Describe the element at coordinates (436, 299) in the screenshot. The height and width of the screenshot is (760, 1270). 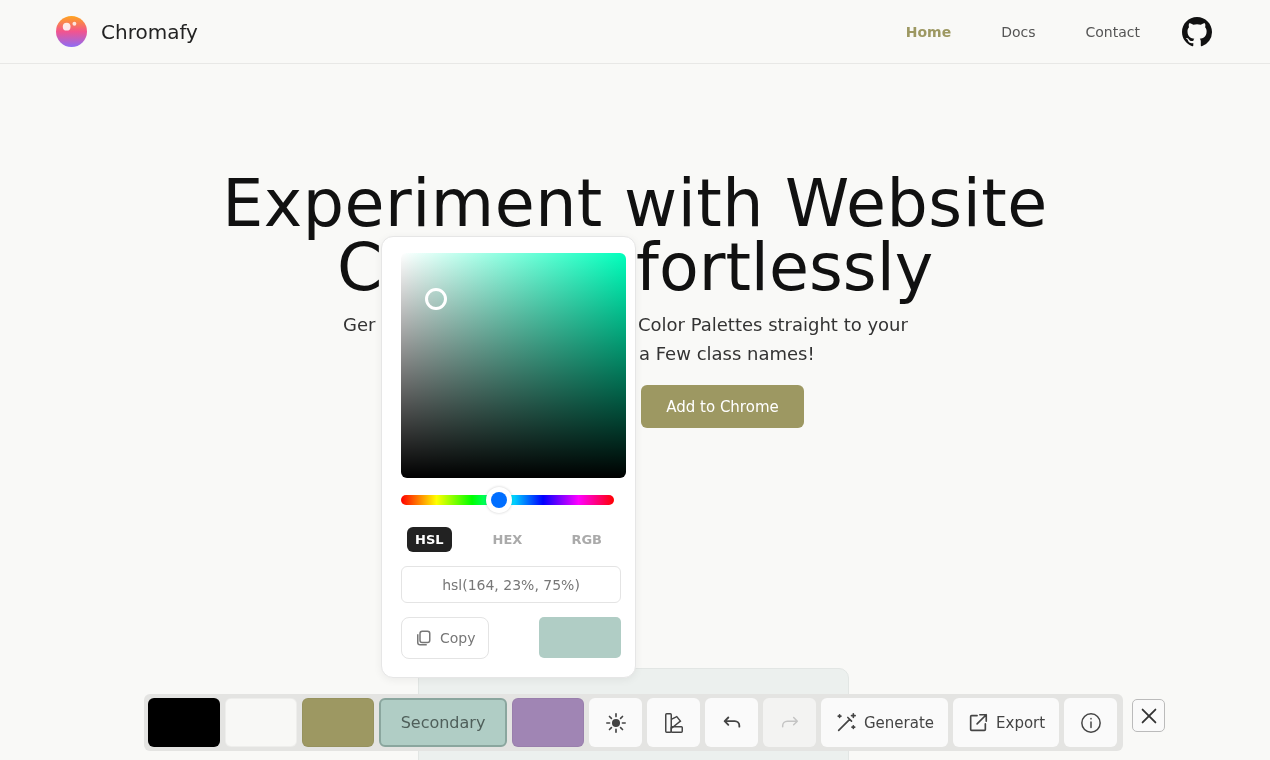
I see `saturation-handle` at that location.